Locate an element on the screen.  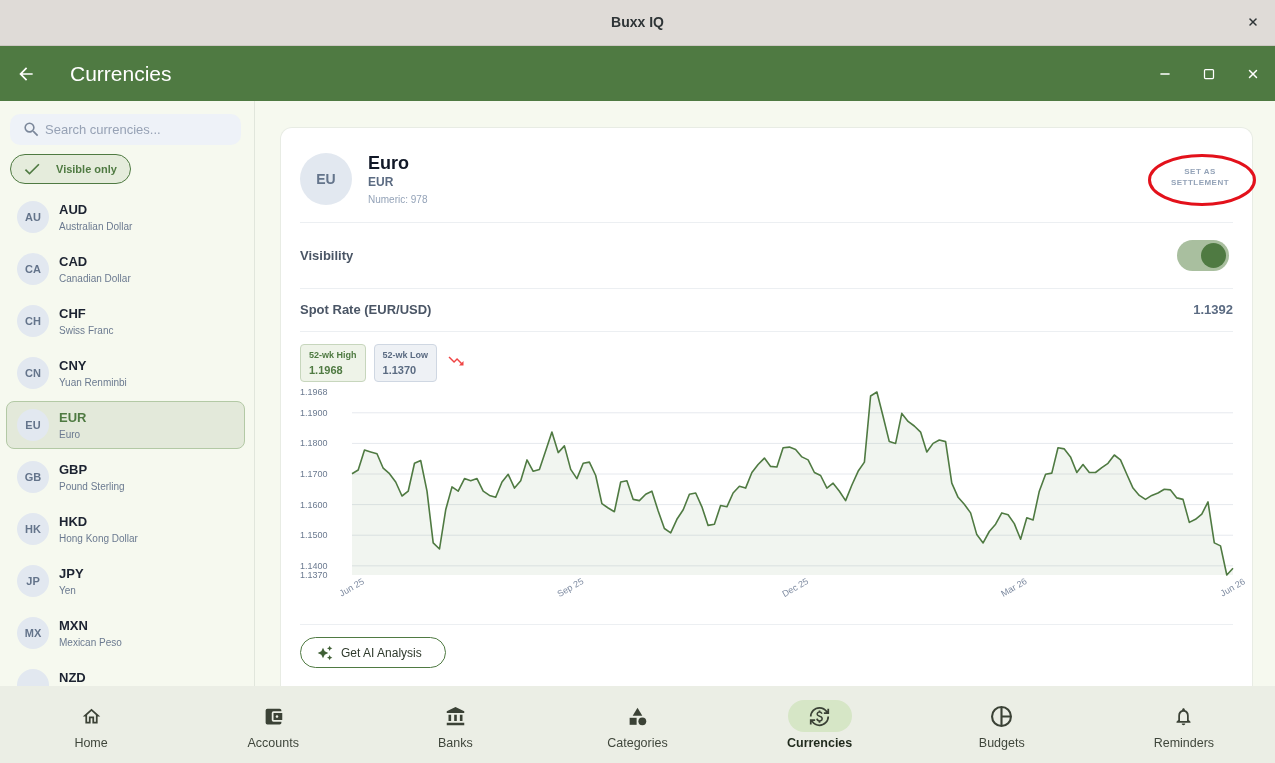
stat-value: 1.1370 is located at coordinates (400, 369).